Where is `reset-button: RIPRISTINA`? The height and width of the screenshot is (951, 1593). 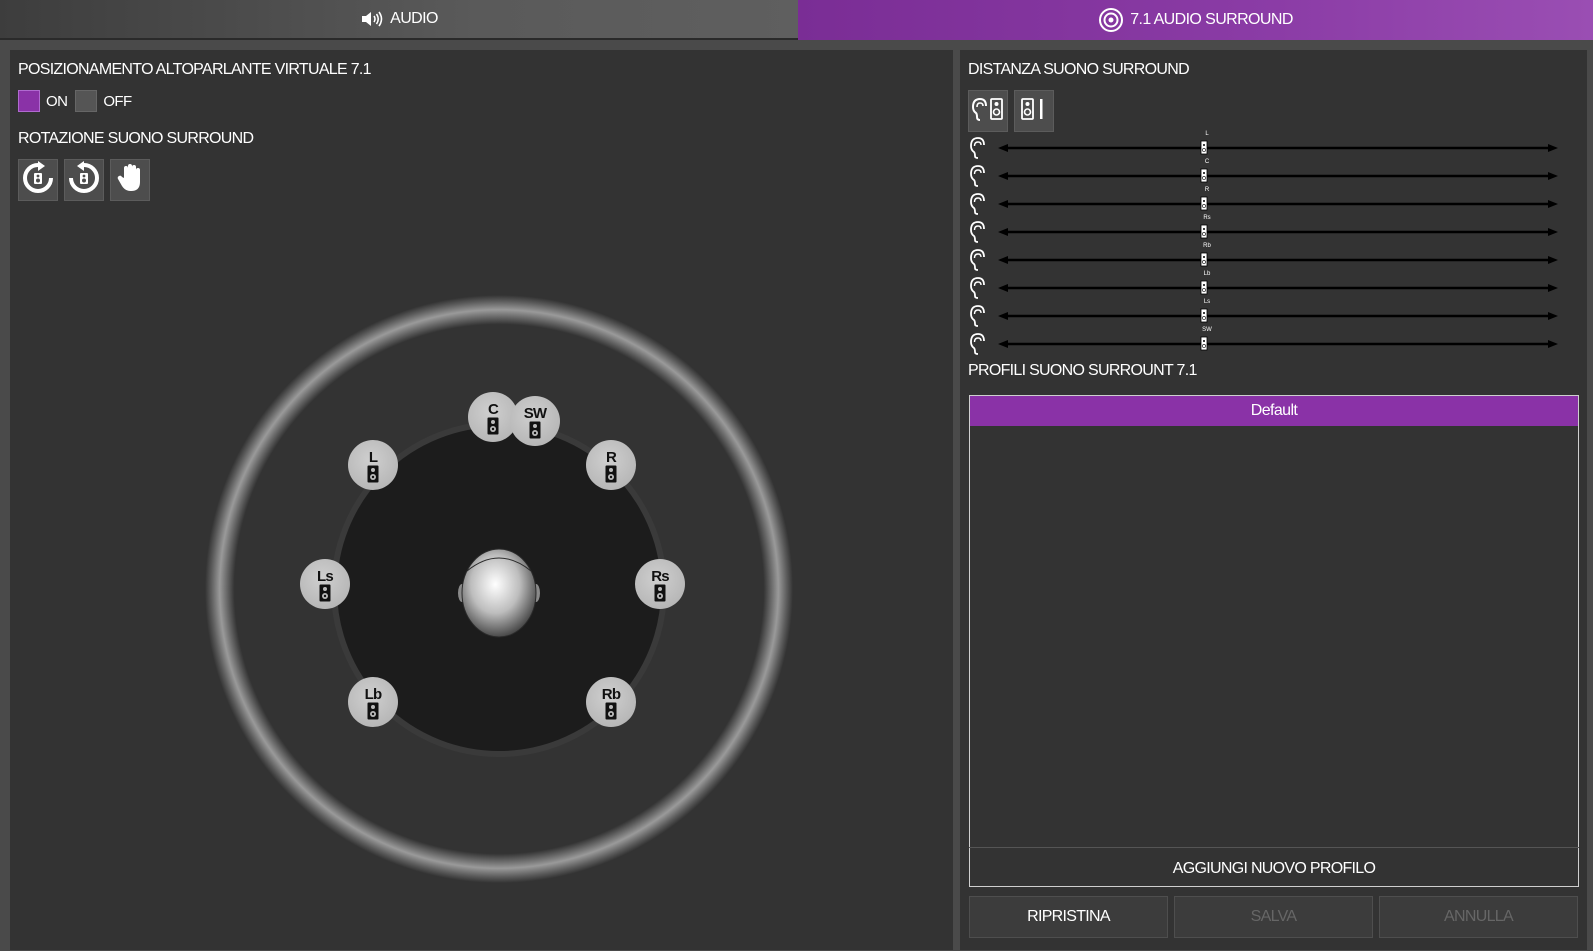 reset-button: RIPRISTINA is located at coordinates (1068, 917).